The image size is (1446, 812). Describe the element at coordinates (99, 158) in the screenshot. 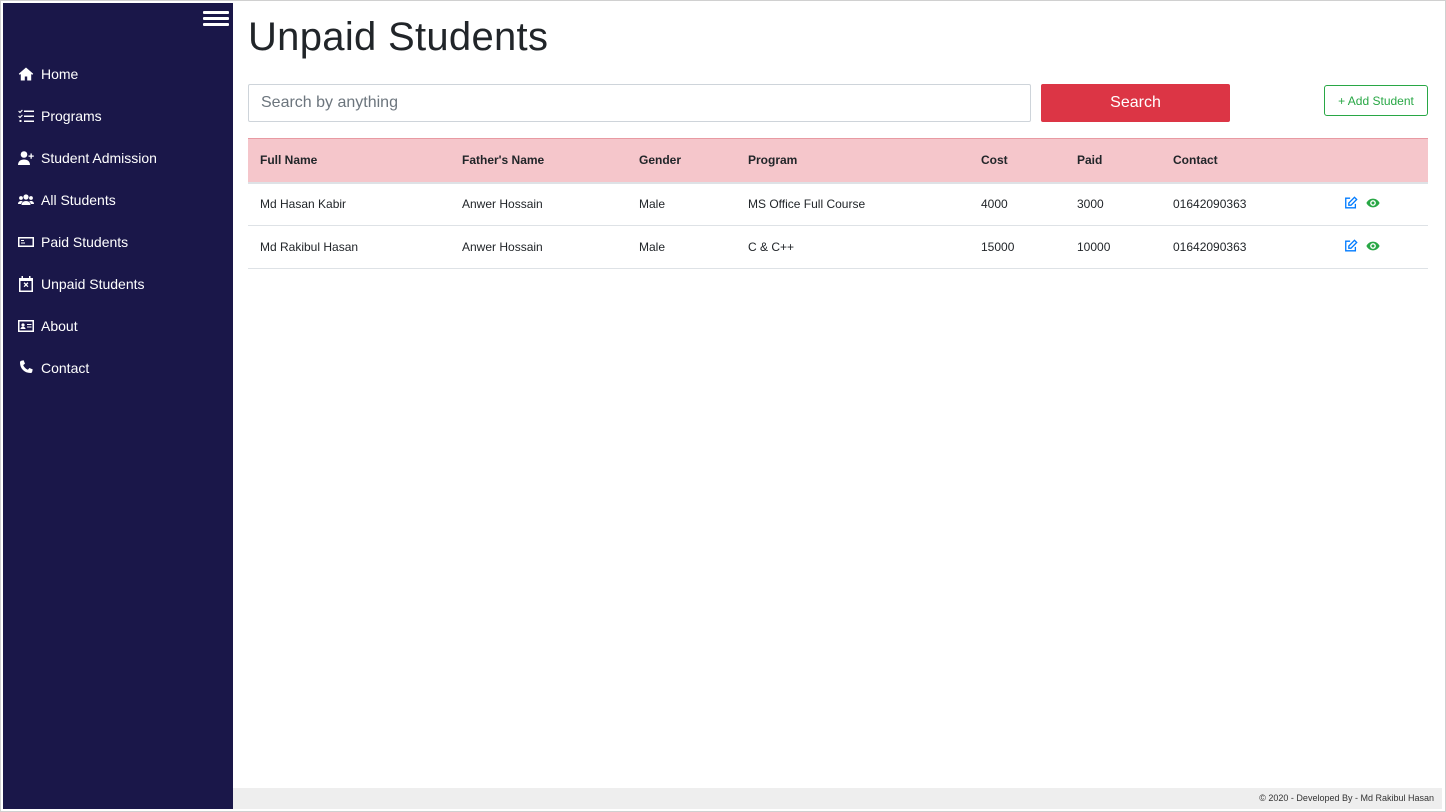

I see `sidebar-item-label: Student Admission` at that location.